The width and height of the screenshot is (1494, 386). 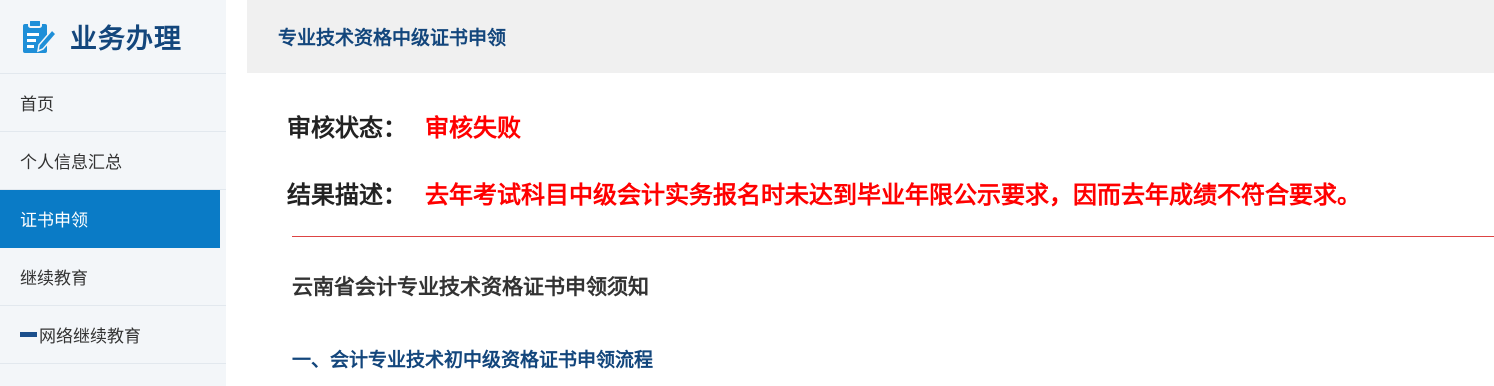 What do you see at coordinates (90, 337) in the screenshot?
I see `sidebar-item-label: 网络继续教育` at bounding box center [90, 337].